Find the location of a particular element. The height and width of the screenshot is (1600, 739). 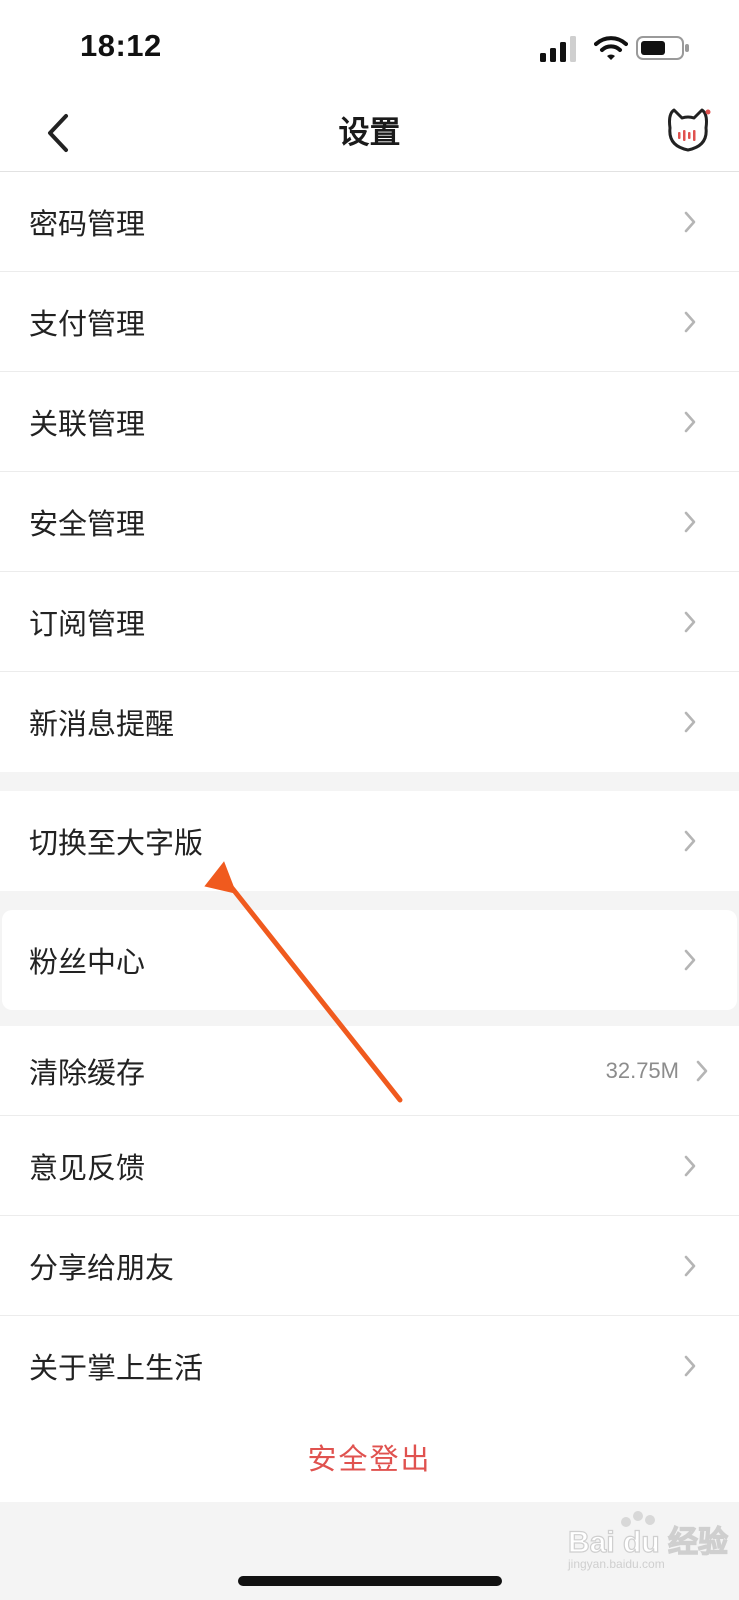

signal-icon is located at coordinates (558, 49).